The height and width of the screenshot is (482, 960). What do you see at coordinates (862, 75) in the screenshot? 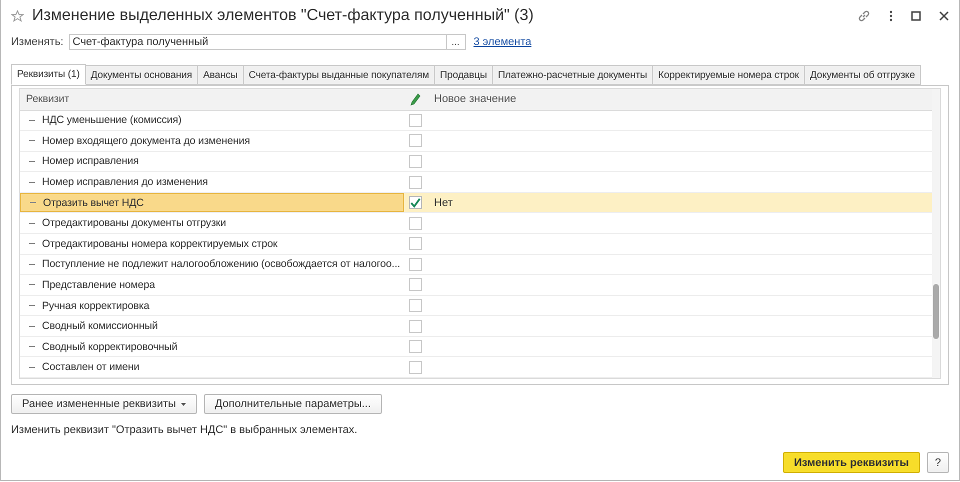
I see `tab: Документы об отгрузке` at bounding box center [862, 75].